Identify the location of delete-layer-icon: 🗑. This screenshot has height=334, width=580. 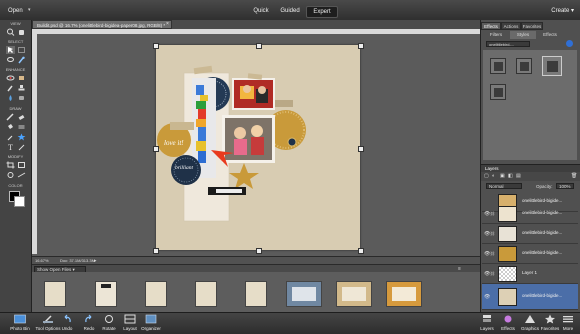
(574, 176).